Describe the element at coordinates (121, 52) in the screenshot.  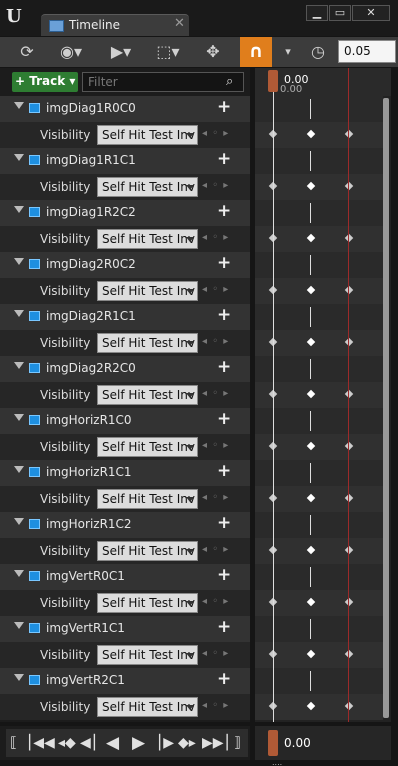
I see `play-options-icon: ▶▾` at that location.